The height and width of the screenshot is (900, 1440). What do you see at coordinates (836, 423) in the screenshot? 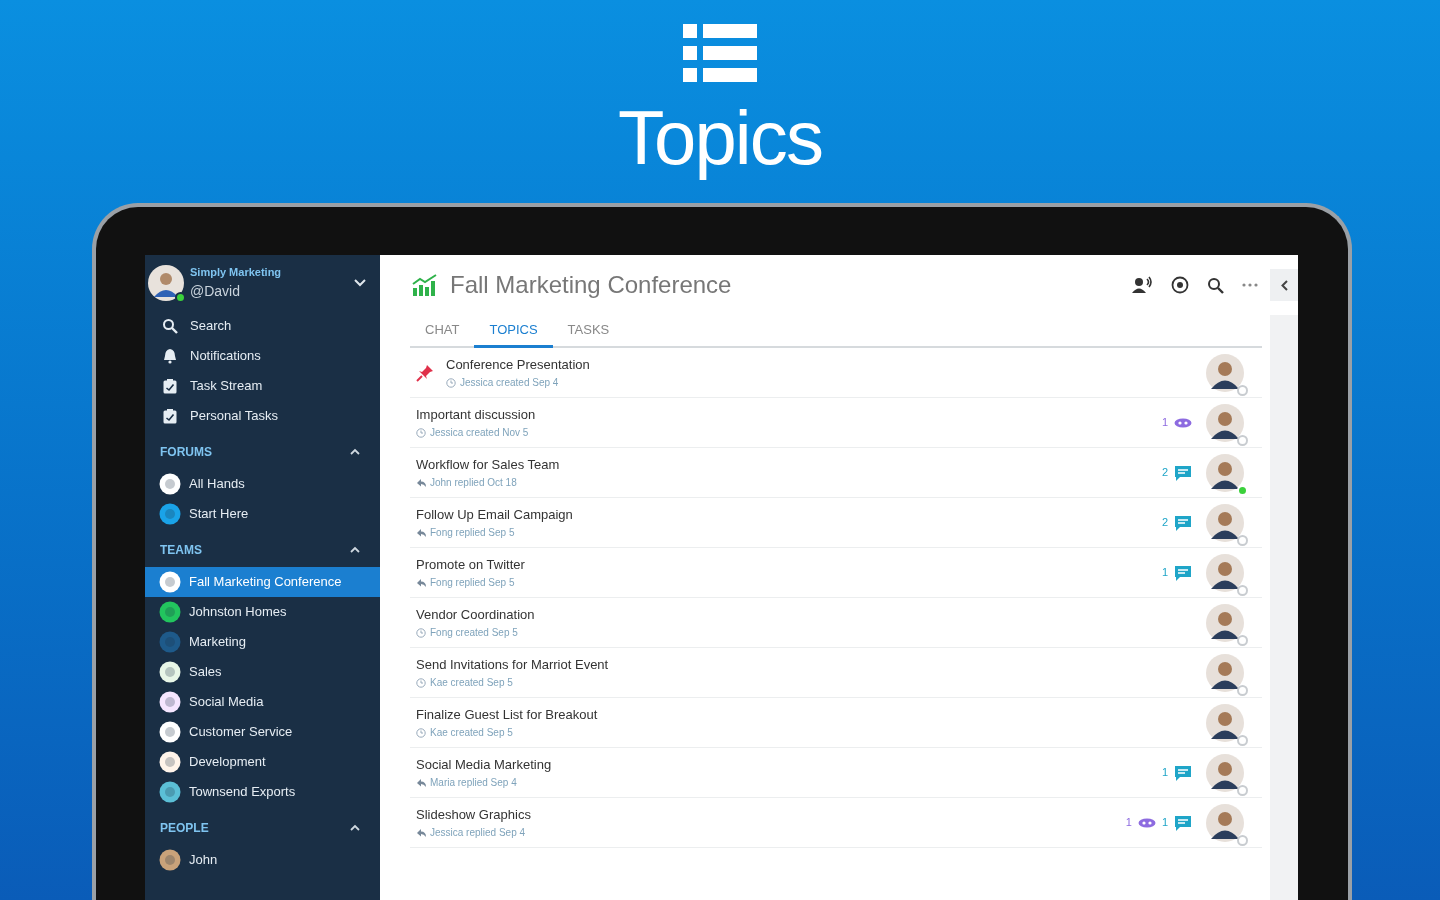
I see `topic-row: Important discussion Jessica created Nov 5 1` at bounding box center [836, 423].